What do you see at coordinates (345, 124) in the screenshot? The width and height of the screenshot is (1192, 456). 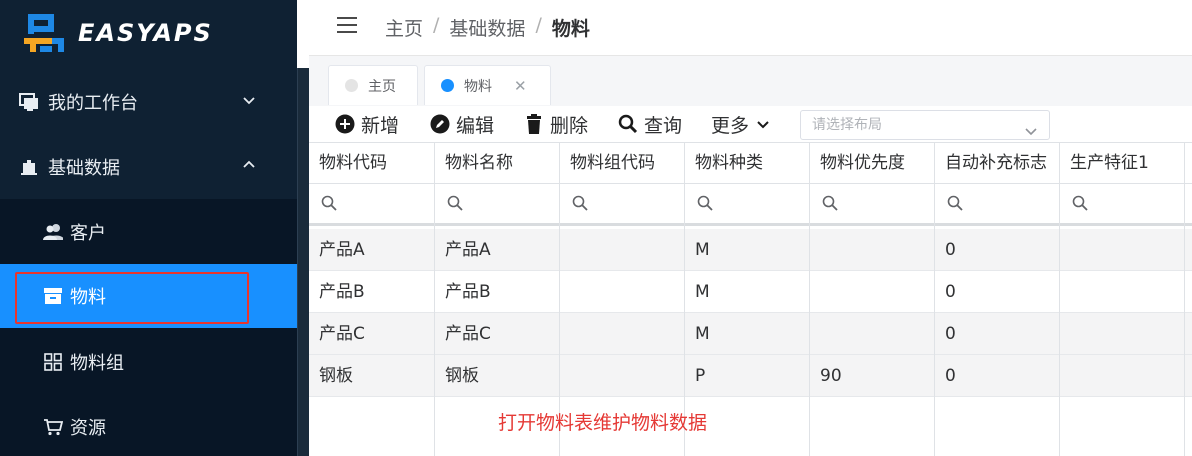 I see `plus-circle-icon` at bounding box center [345, 124].